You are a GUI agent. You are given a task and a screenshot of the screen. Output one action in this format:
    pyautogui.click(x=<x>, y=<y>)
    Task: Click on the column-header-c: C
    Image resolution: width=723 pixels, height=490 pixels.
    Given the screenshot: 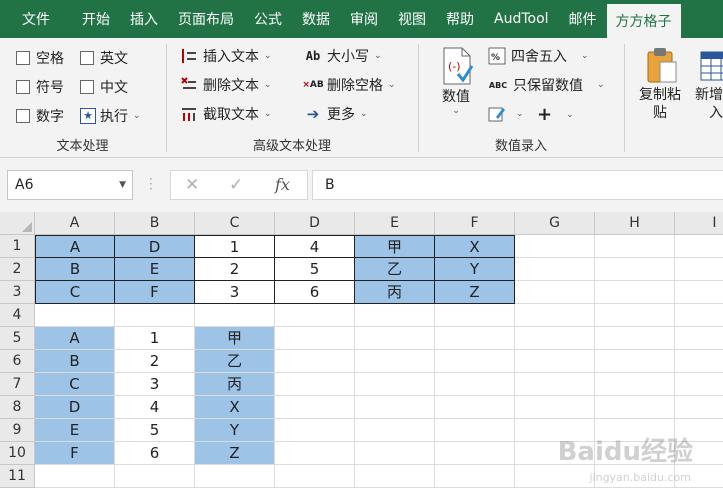 What is the action you would take?
    pyautogui.click(x=235, y=223)
    